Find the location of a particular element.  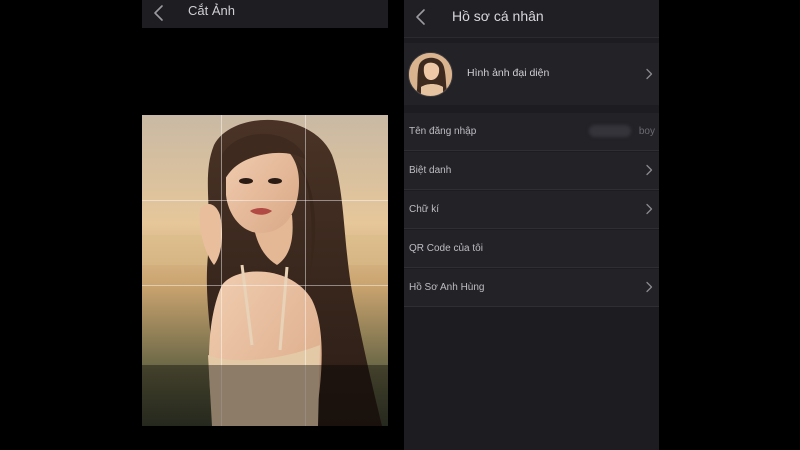

username-label: Tên đăng nhập is located at coordinates (443, 131).